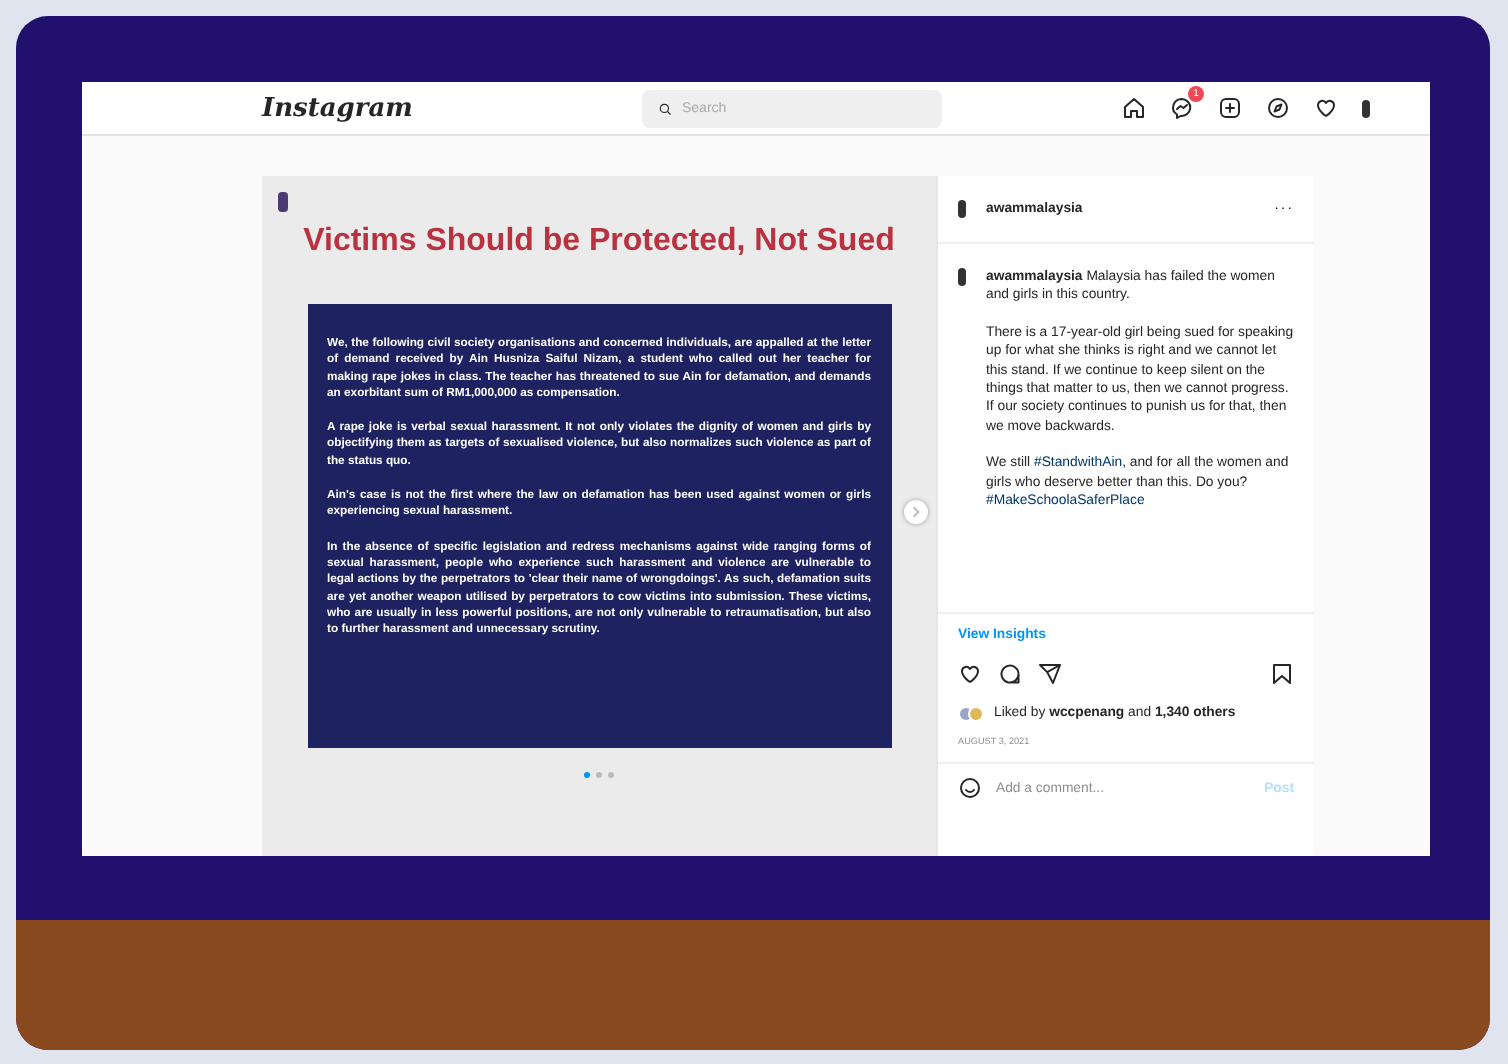  I want to click on post-title: Victims Should be Protected, Not Sued, so click(599, 242).